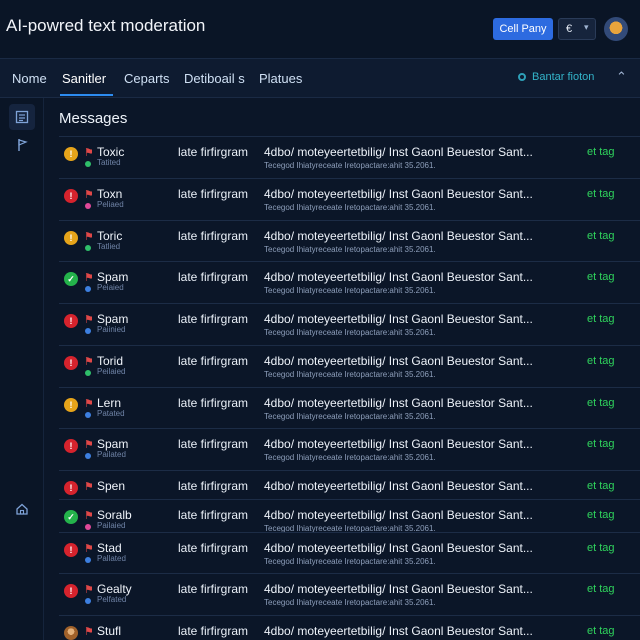 The image size is (640, 640). What do you see at coordinates (111, 413) in the screenshot?
I see `row-sub-status: Patated` at bounding box center [111, 413].